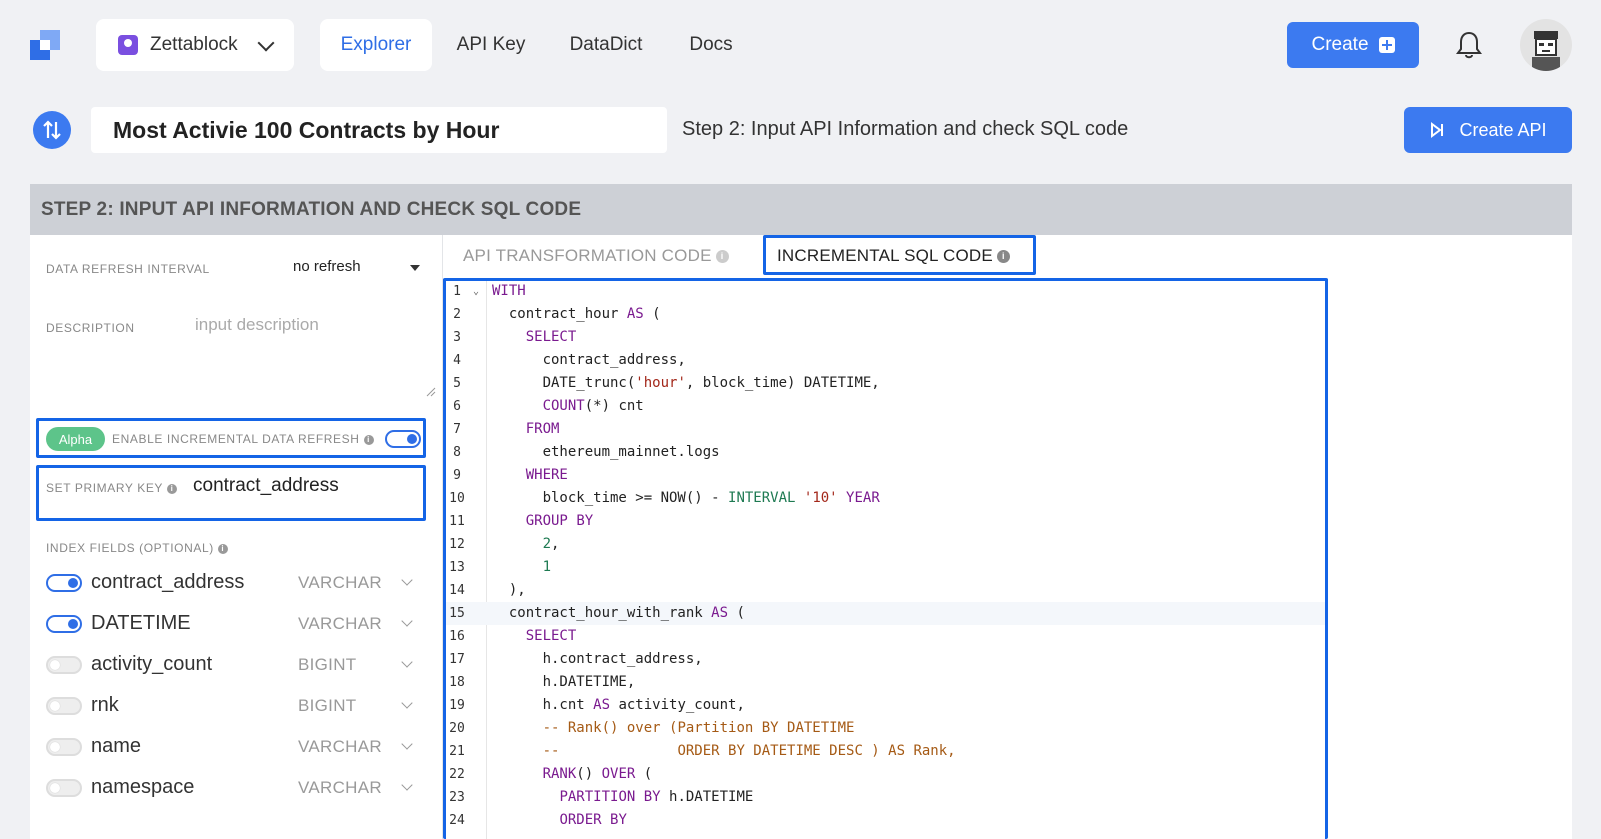 This screenshot has height=839, width=1601. I want to click on index-field-row: DATETIME VARCHAR, so click(236, 624).